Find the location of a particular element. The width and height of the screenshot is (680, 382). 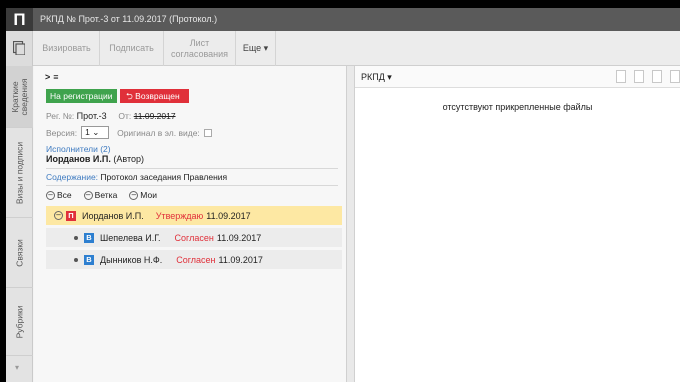

tab-summary-label: Краткие сведения is located at coordinates (19, 96).